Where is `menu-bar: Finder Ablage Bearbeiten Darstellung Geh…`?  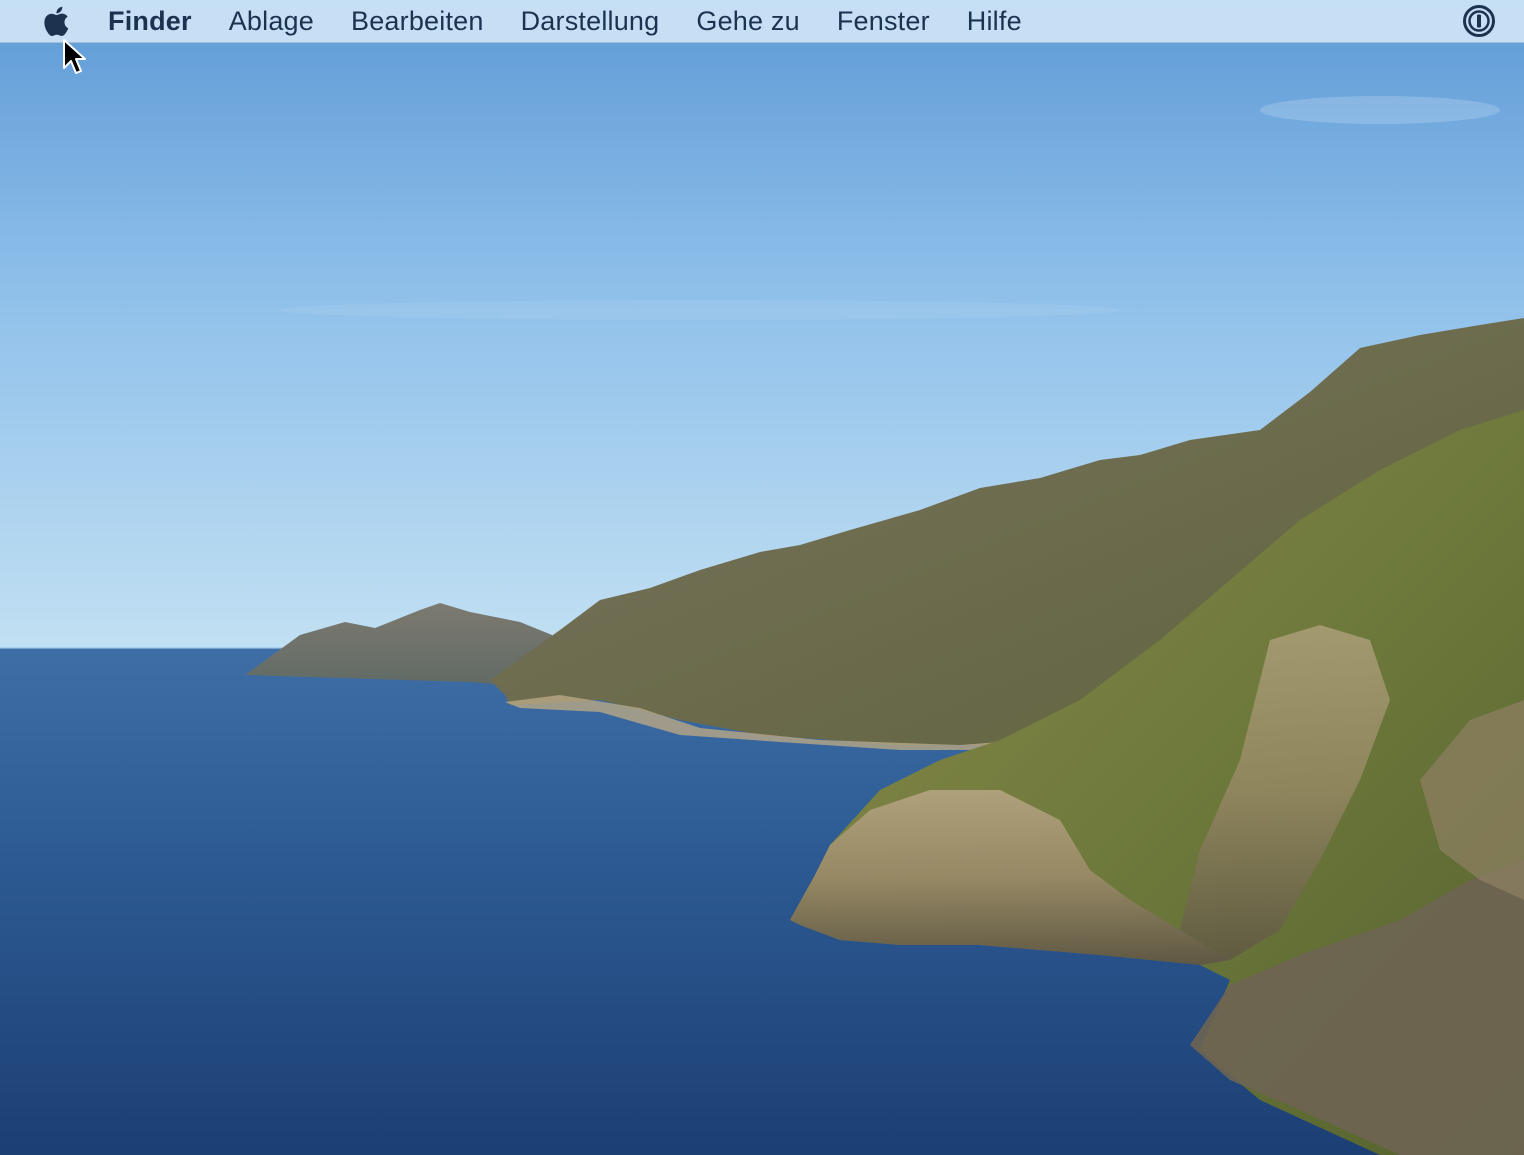 menu-bar: Finder Ablage Bearbeiten Darstellung Geh… is located at coordinates (762, 21).